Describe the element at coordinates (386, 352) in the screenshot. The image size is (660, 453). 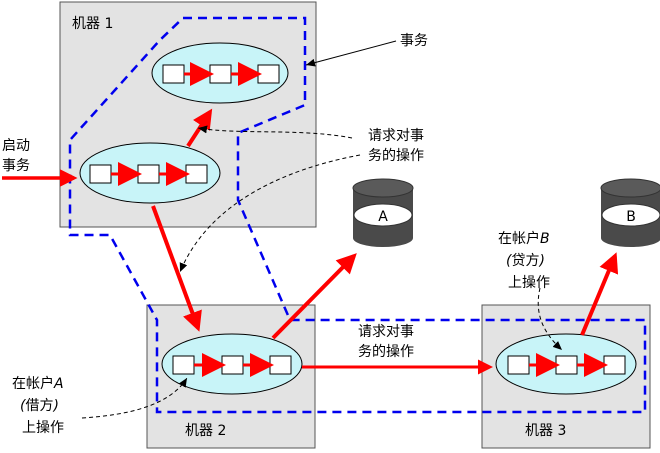
I see `net-request-line2: 务的操作` at that location.